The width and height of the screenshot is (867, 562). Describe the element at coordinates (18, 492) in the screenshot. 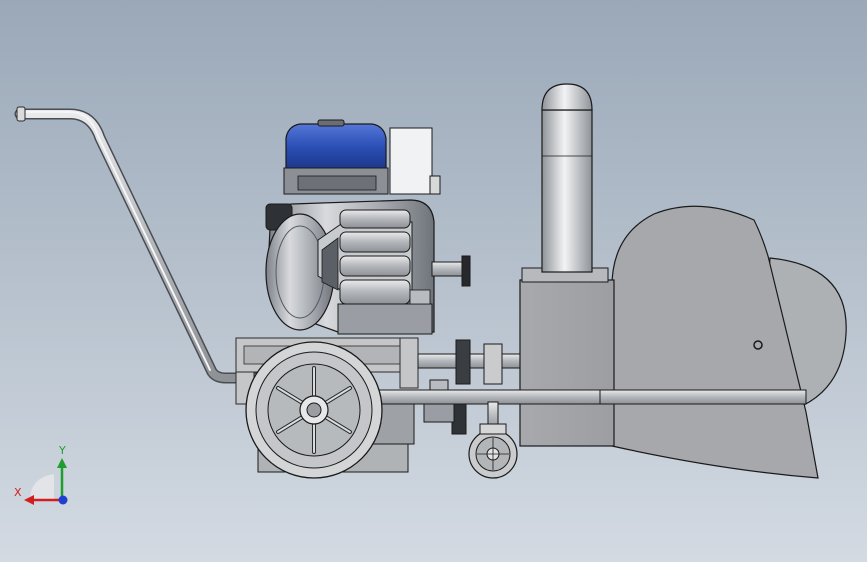

I see `x-axis-label: X` at that location.